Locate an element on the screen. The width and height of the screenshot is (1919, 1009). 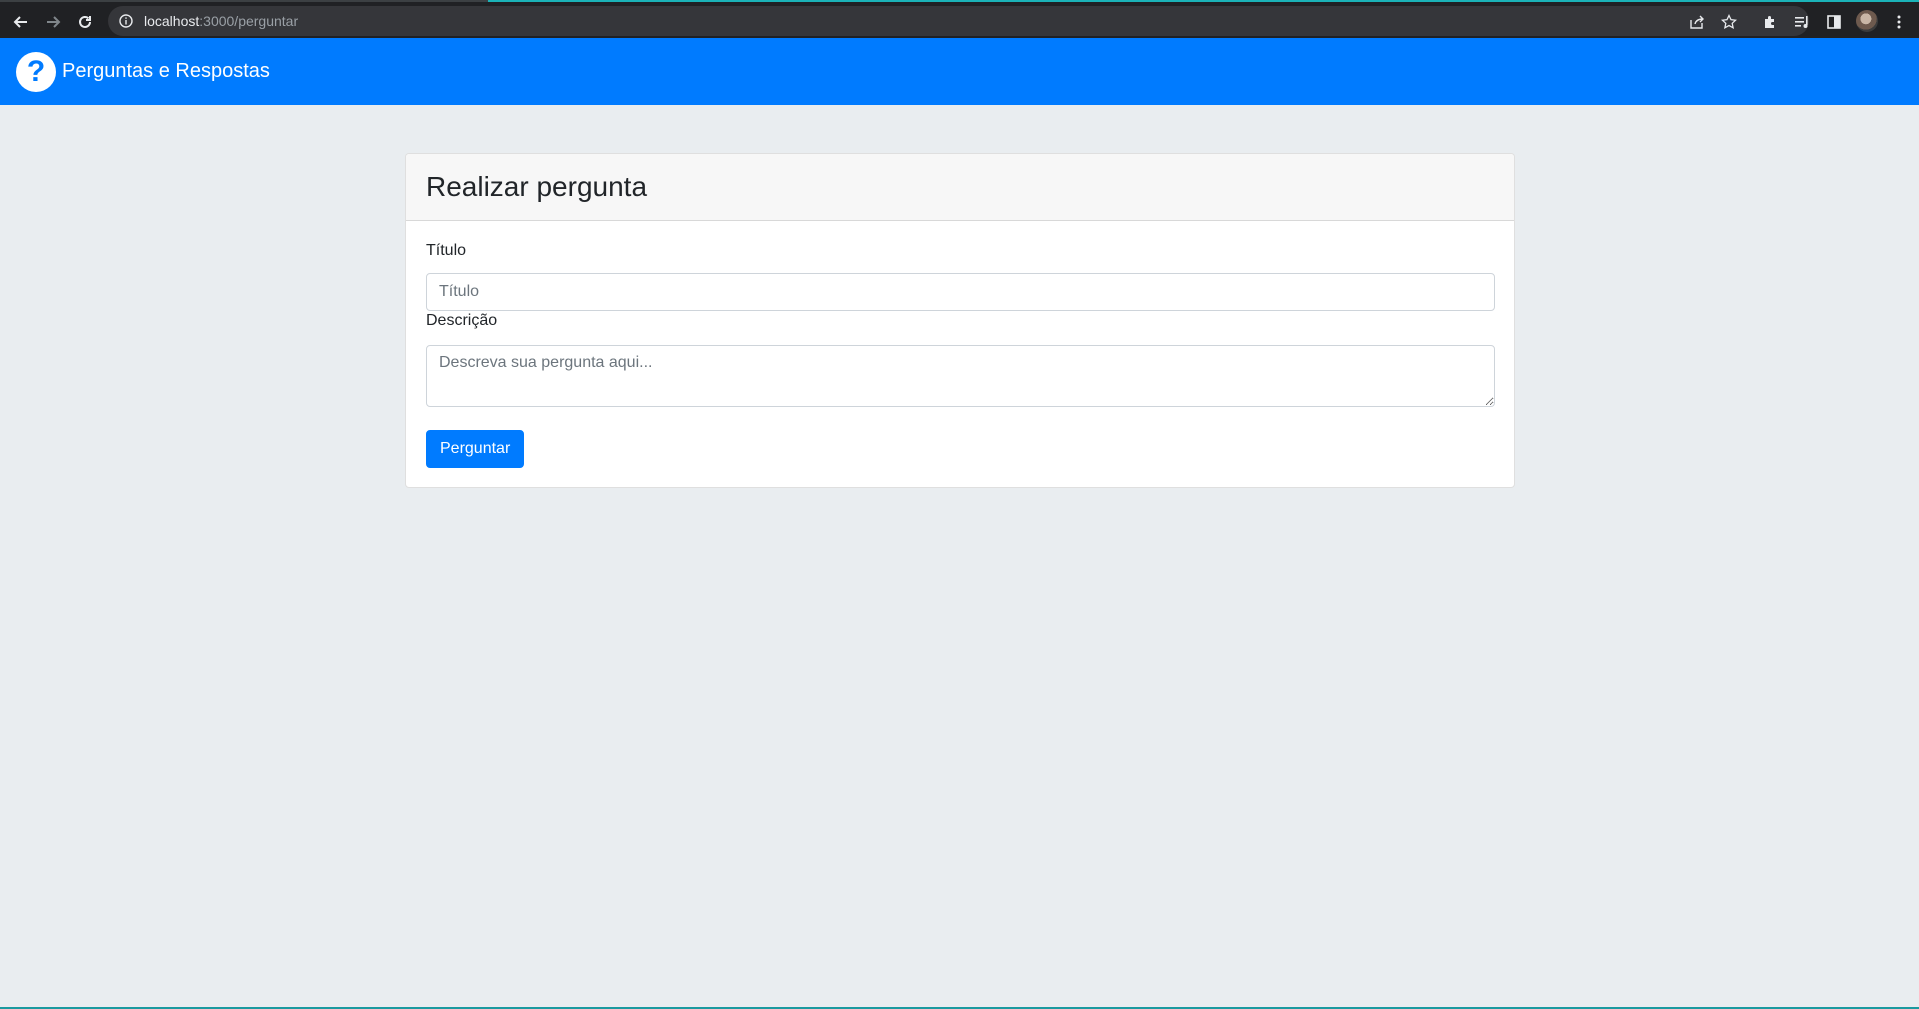
brand-link: Perguntas e Respostas is located at coordinates (166, 71).